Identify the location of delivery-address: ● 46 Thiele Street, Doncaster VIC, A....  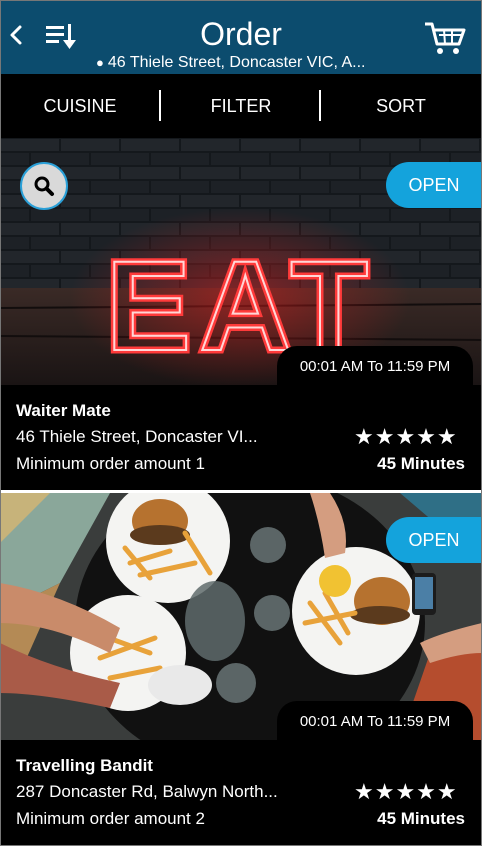
(241, 63).